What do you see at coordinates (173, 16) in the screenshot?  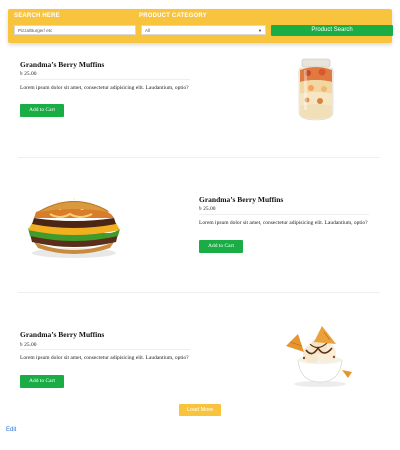 I see `category-label: PRODUCT CATEGORY` at bounding box center [173, 16].